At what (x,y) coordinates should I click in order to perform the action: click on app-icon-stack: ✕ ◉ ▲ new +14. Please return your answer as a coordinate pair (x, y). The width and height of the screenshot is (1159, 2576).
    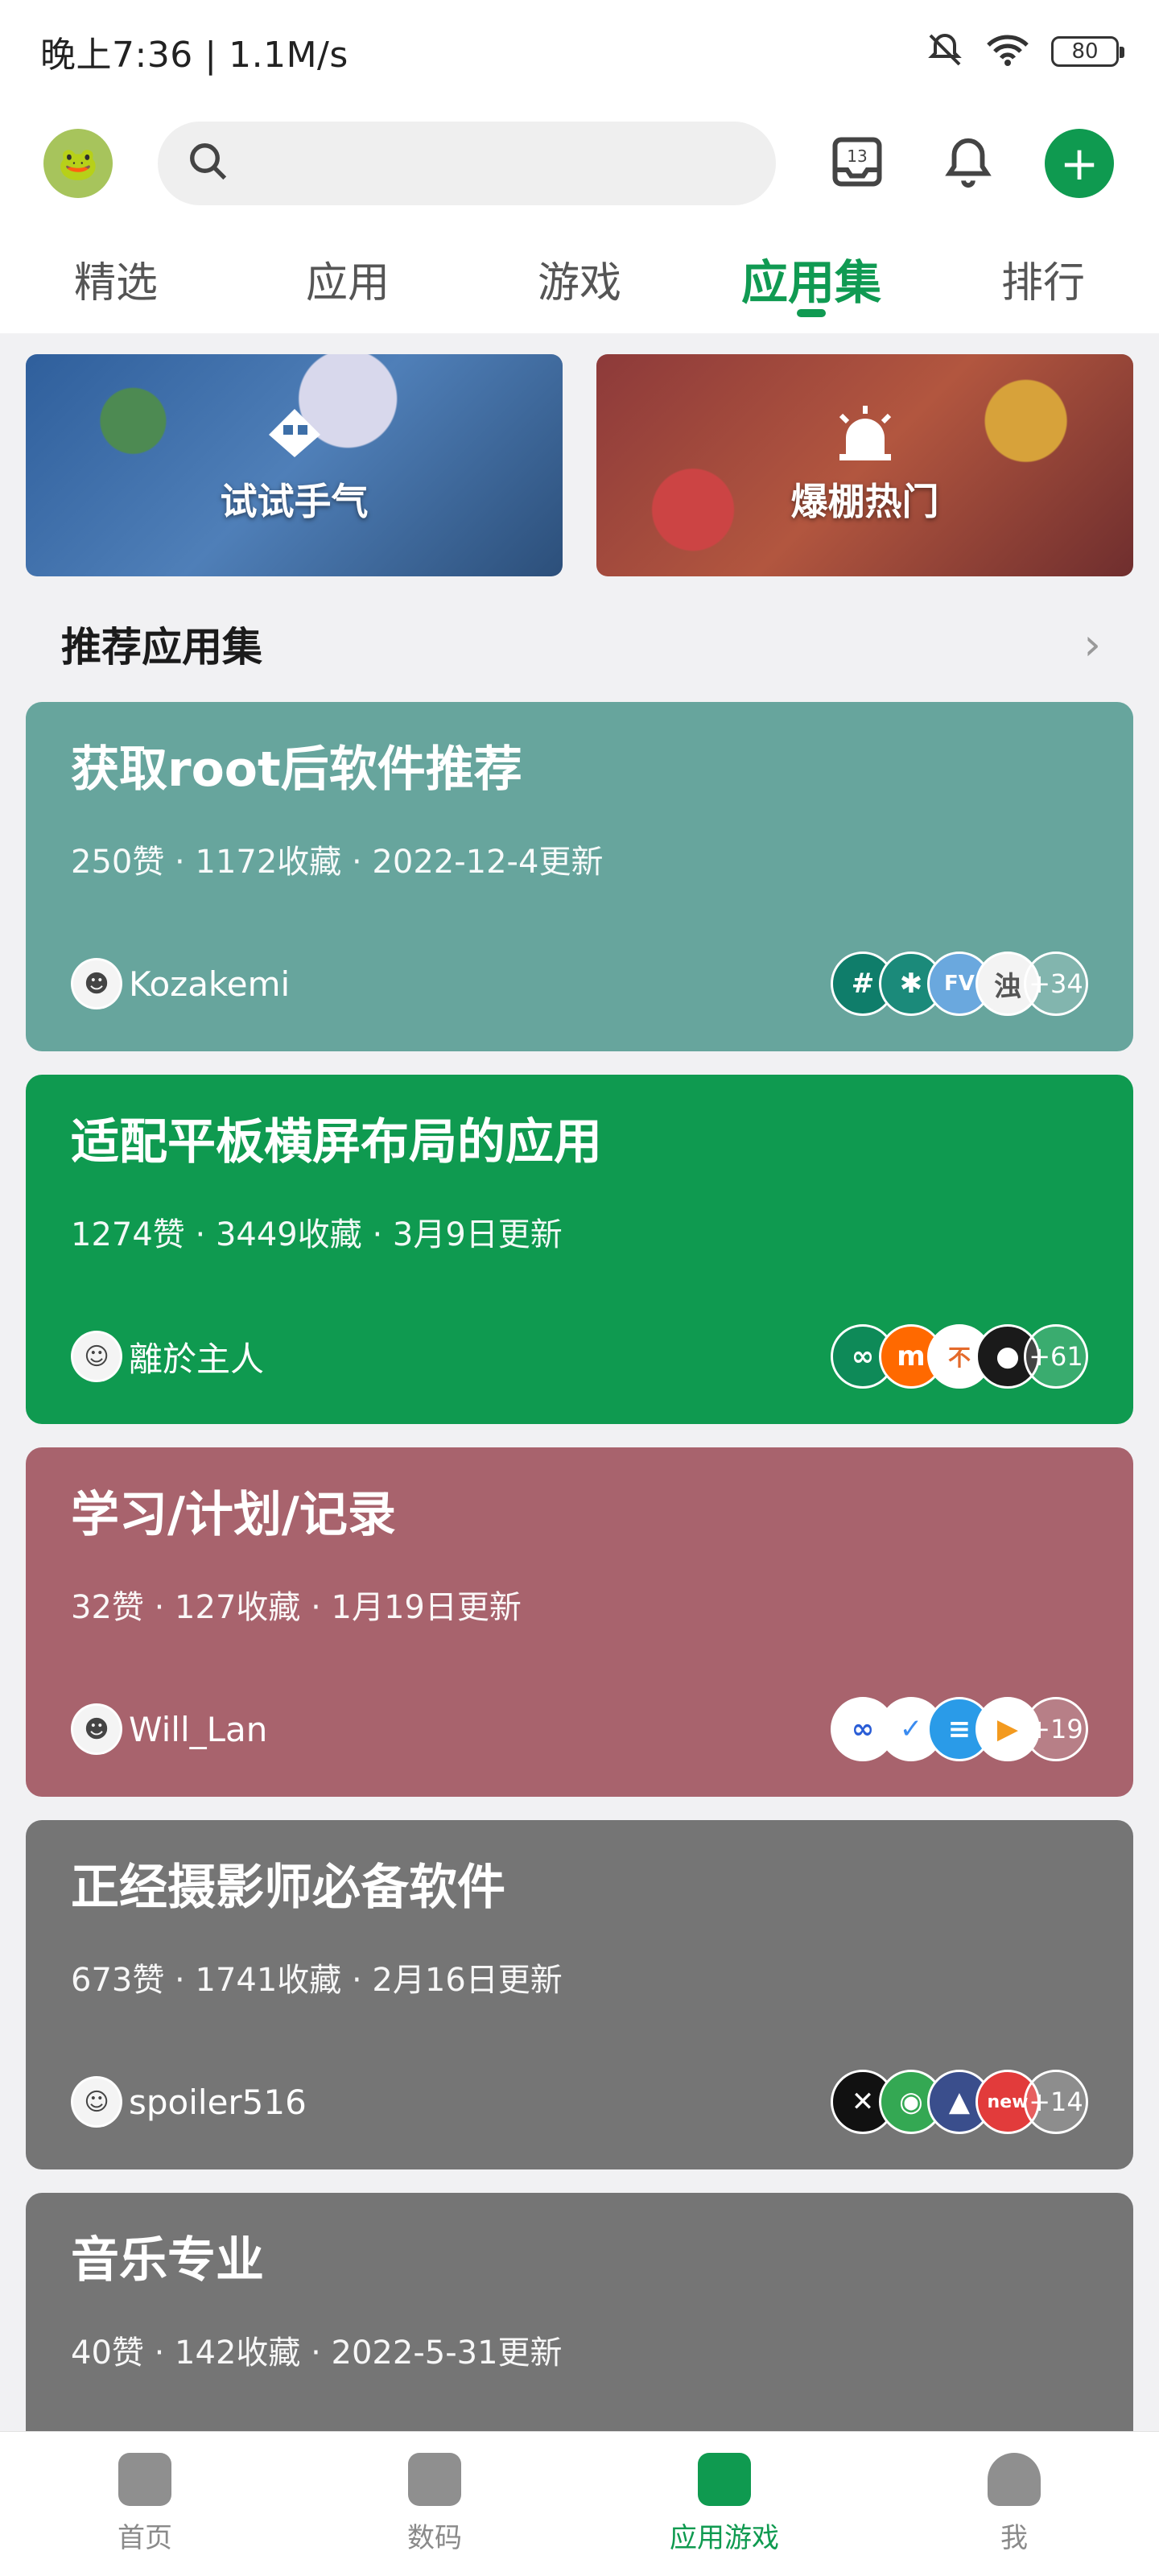
    Looking at the image, I should click on (960, 2102).